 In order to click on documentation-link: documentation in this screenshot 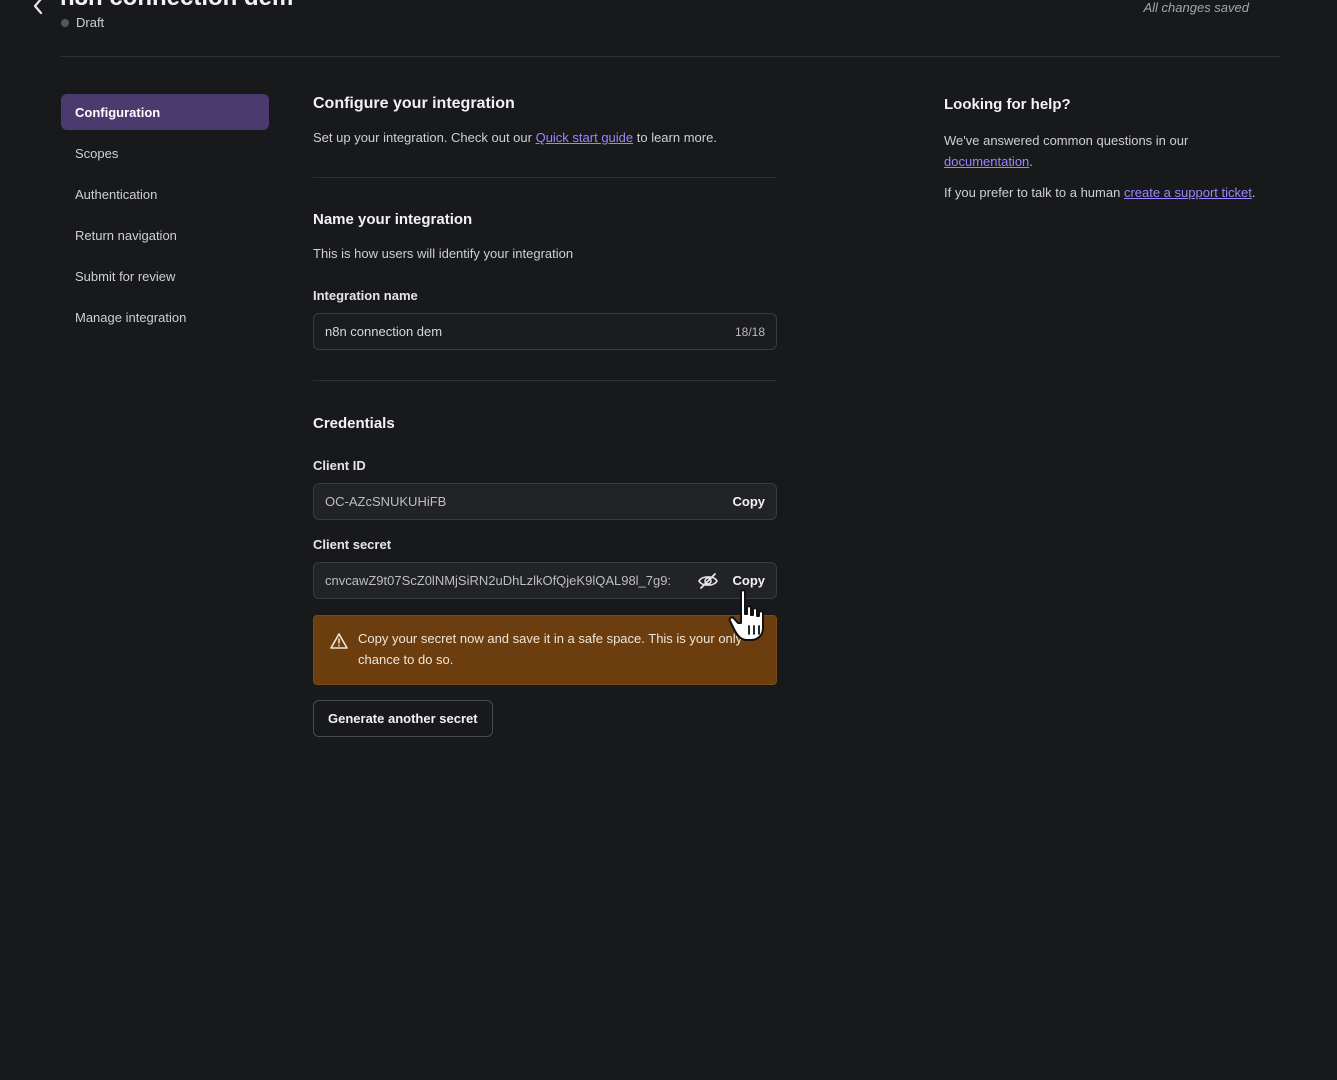, I will do `click(986, 161)`.